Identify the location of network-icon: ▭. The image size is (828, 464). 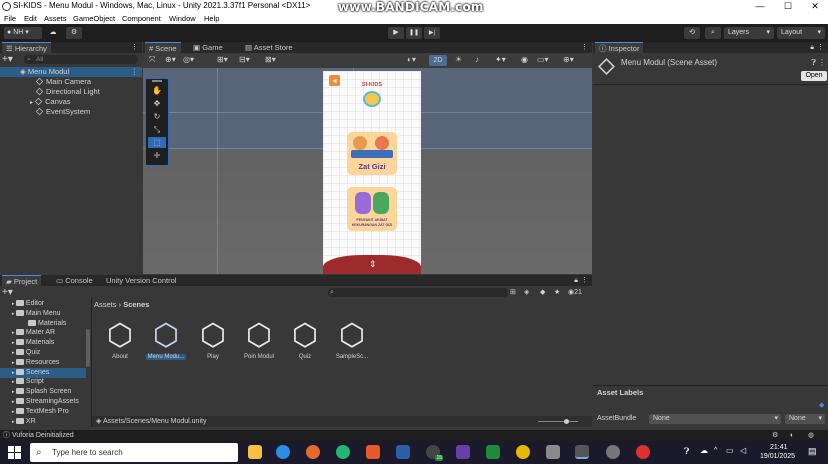
(730, 450).